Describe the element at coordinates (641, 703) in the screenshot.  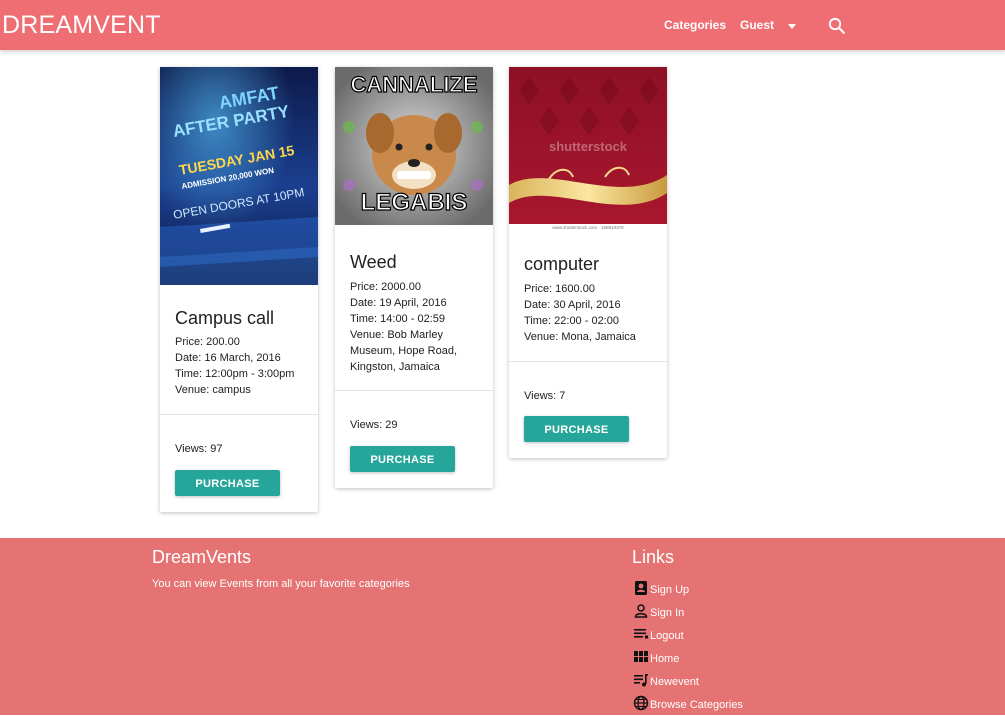
I see `globe-icon` at that location.